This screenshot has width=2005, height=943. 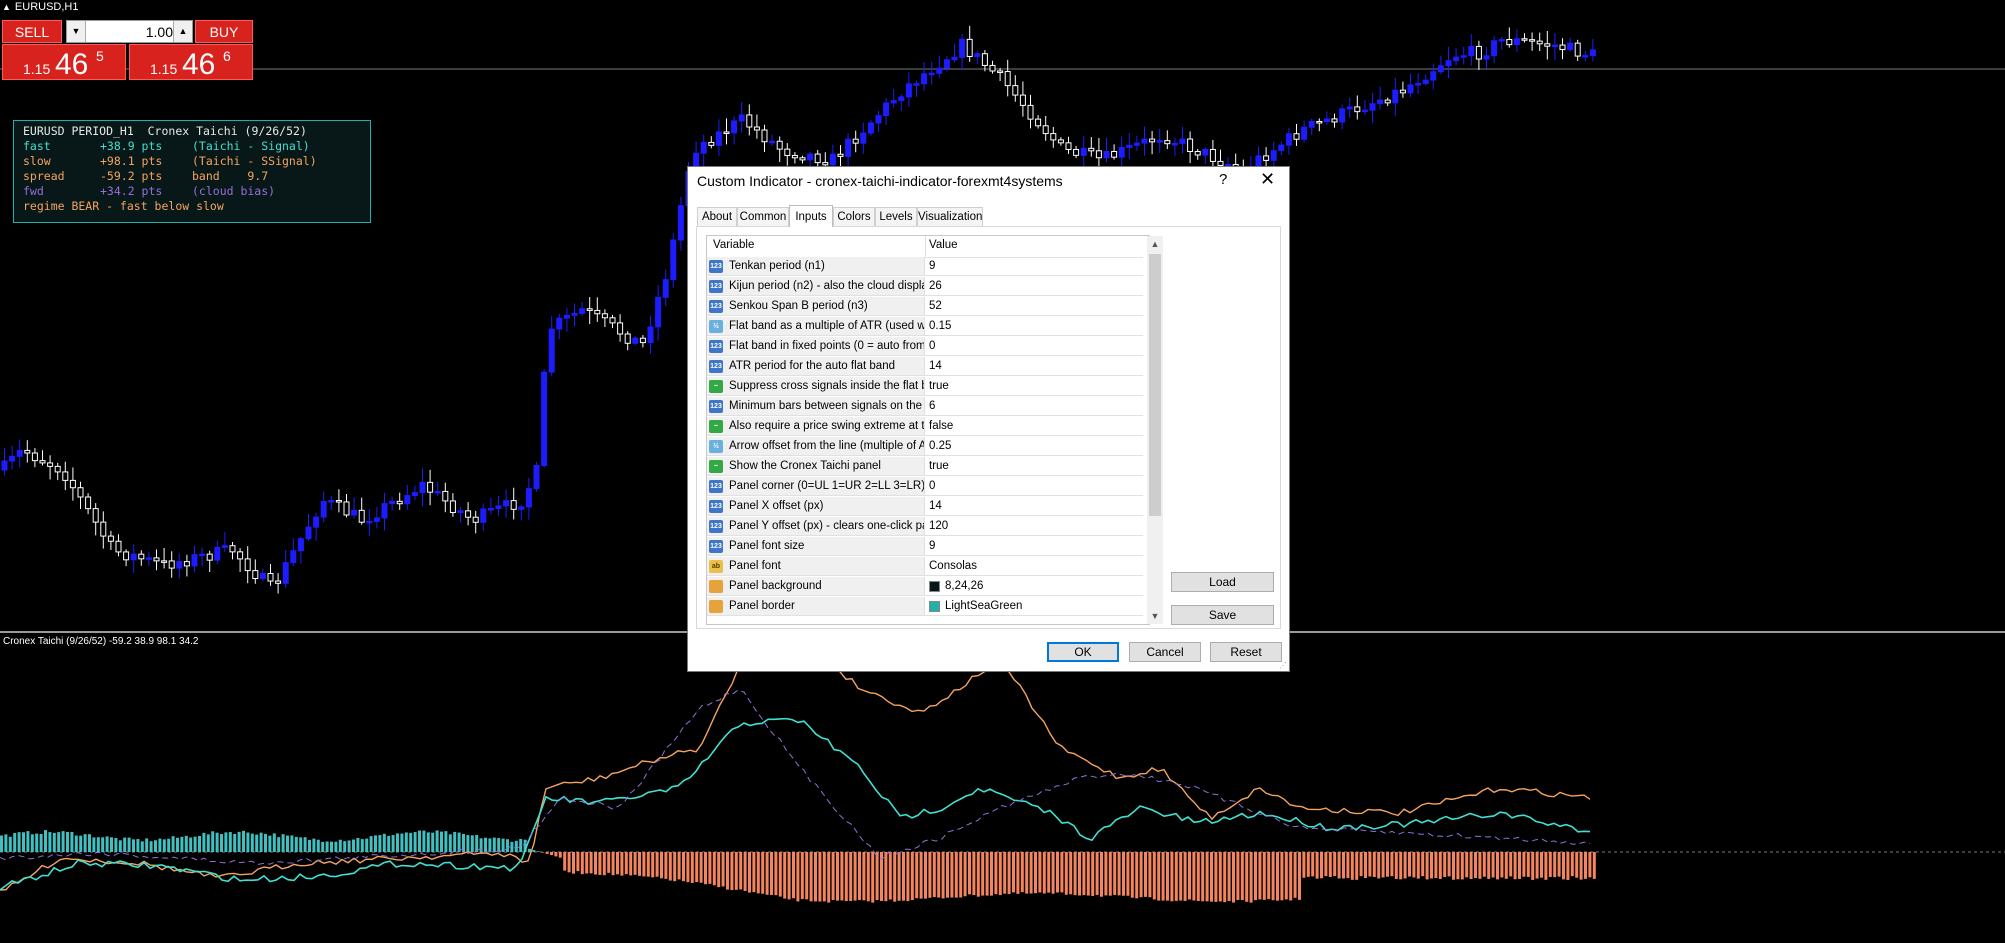 I want to click on scroll-thumb, so click(x=1155, y=385).